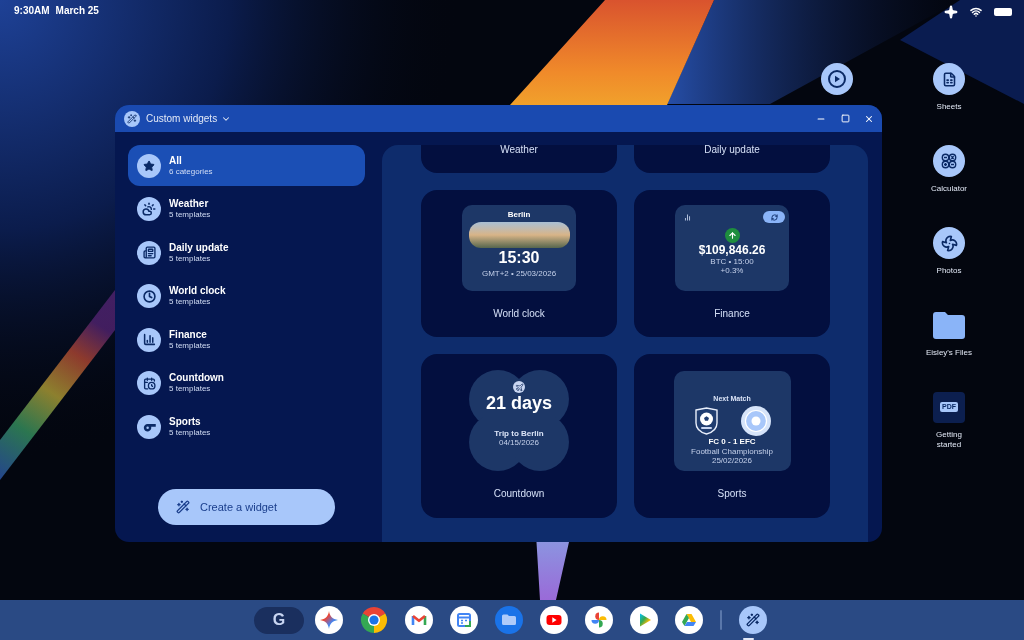 The image size is (1024, 640). Describe the element at coordinates (732, 150) in the screenshot. I see `widget-label: Daily update` at that location.